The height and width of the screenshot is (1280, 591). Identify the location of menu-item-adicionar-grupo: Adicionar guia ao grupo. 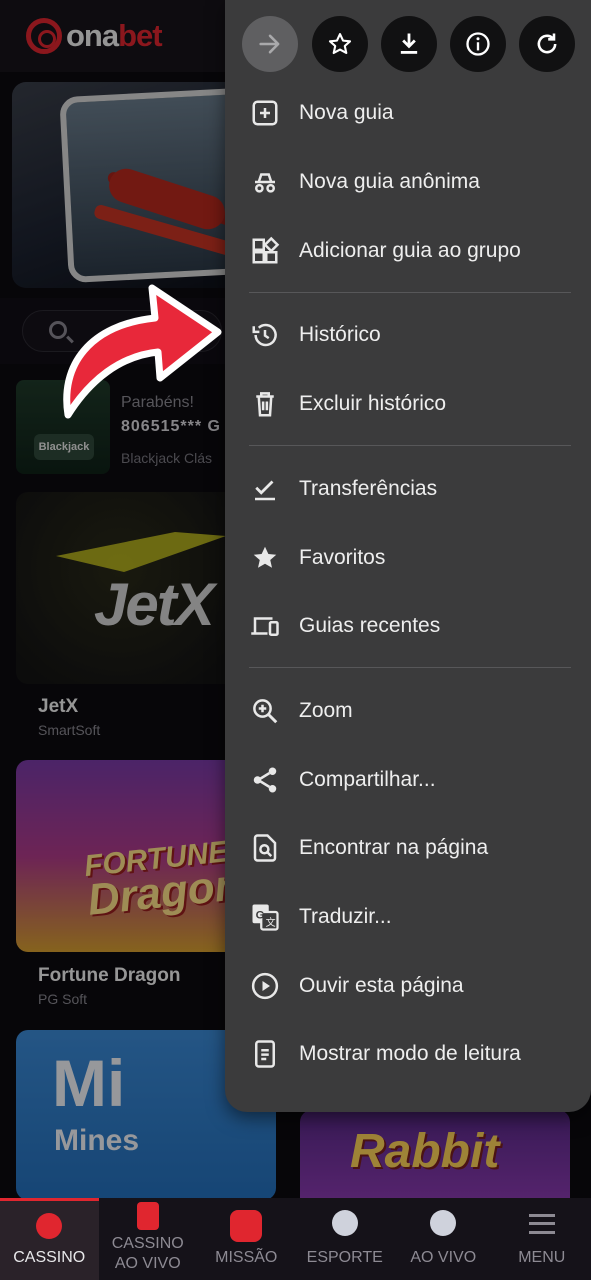
(408, 251).